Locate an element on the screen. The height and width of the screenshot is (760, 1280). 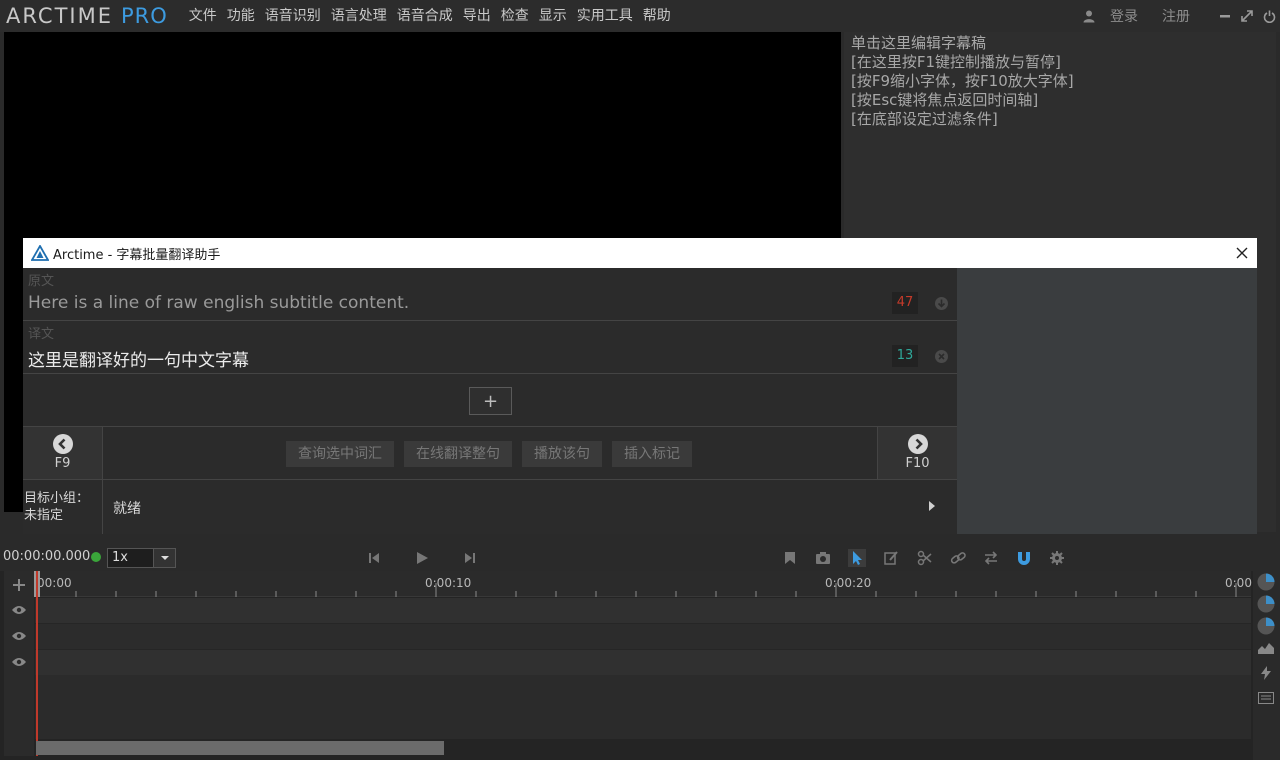
ruler-label: 0:00:10 is located at coordinates (448, 583).